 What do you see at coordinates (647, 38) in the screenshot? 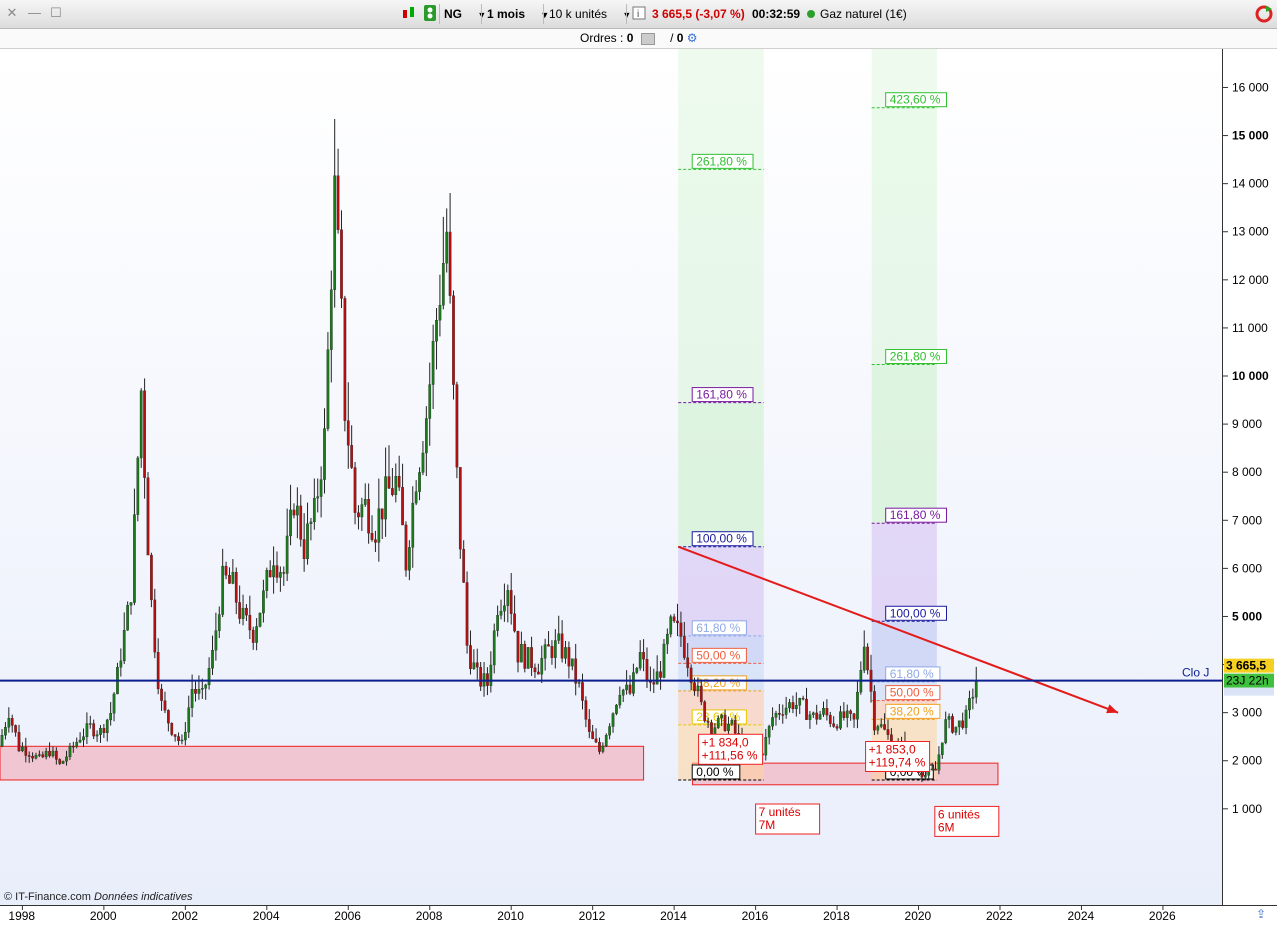
I see `orders-icon` at bounding box center [647, 38].